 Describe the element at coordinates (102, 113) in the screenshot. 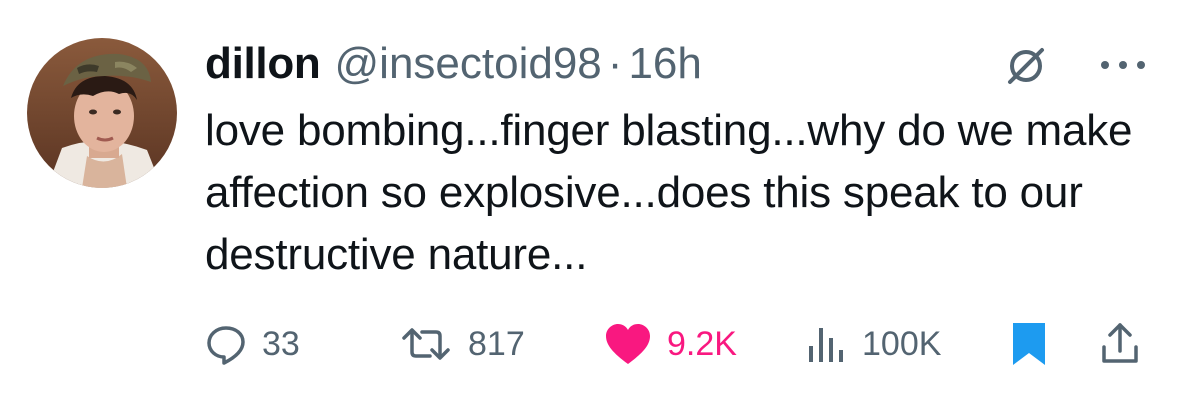

I see `avatar` at that location.